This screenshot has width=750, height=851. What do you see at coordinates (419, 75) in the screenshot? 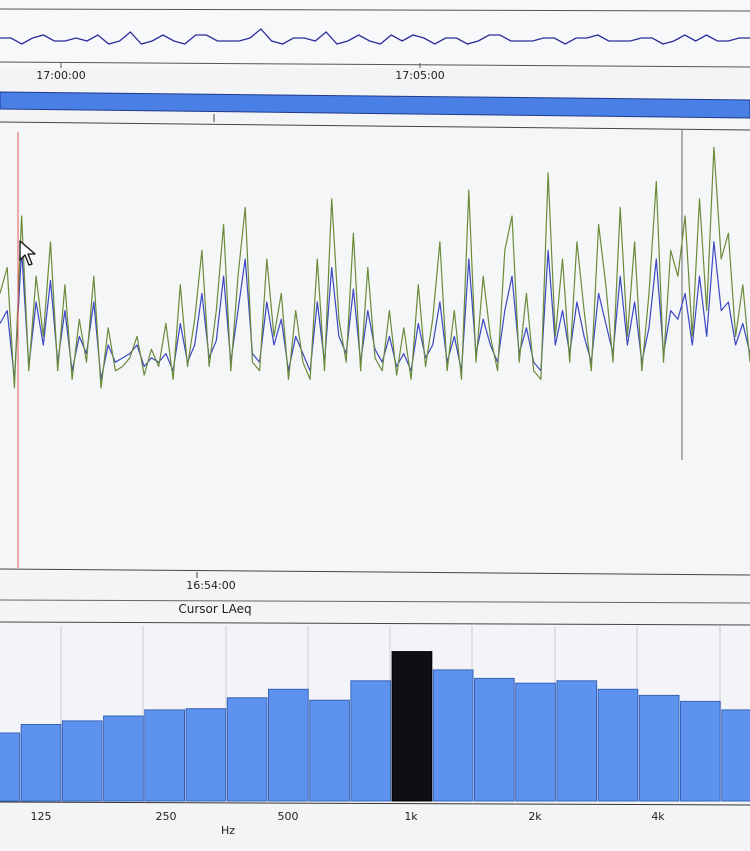
I see `overview-x-tick-label: 17:05:00` at bounding box center [419, 75].